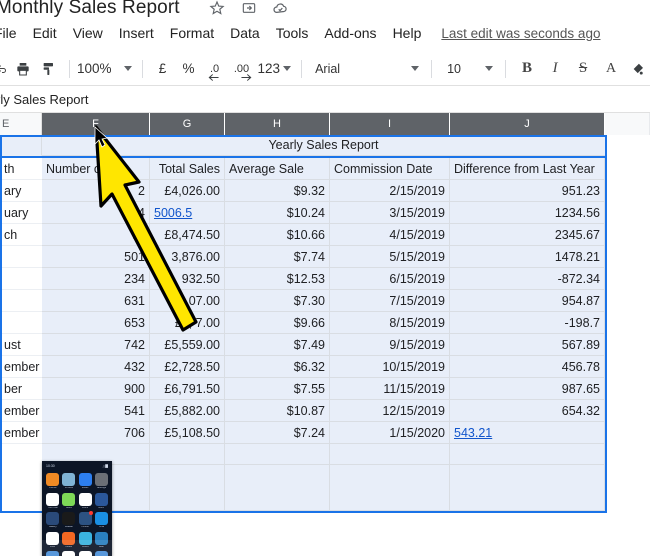 The width and height of the screenshot is (650, 556). I want to click on cell-difference-from-last-year-row-7: -198.7, so click(527, 323).